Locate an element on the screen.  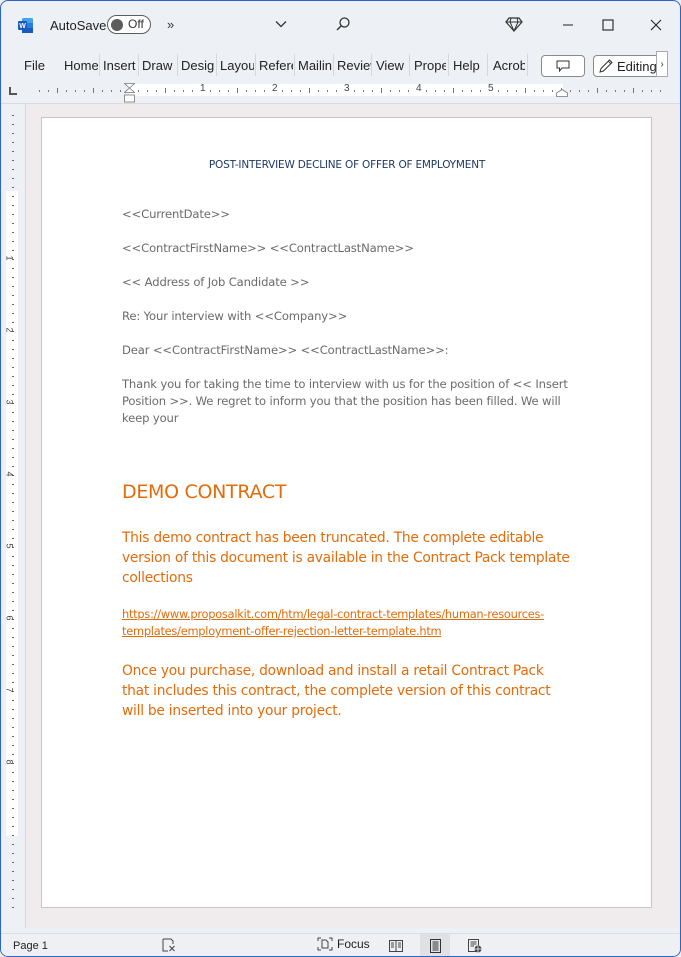
left-indent-marker is located at coordinates (129, 93).